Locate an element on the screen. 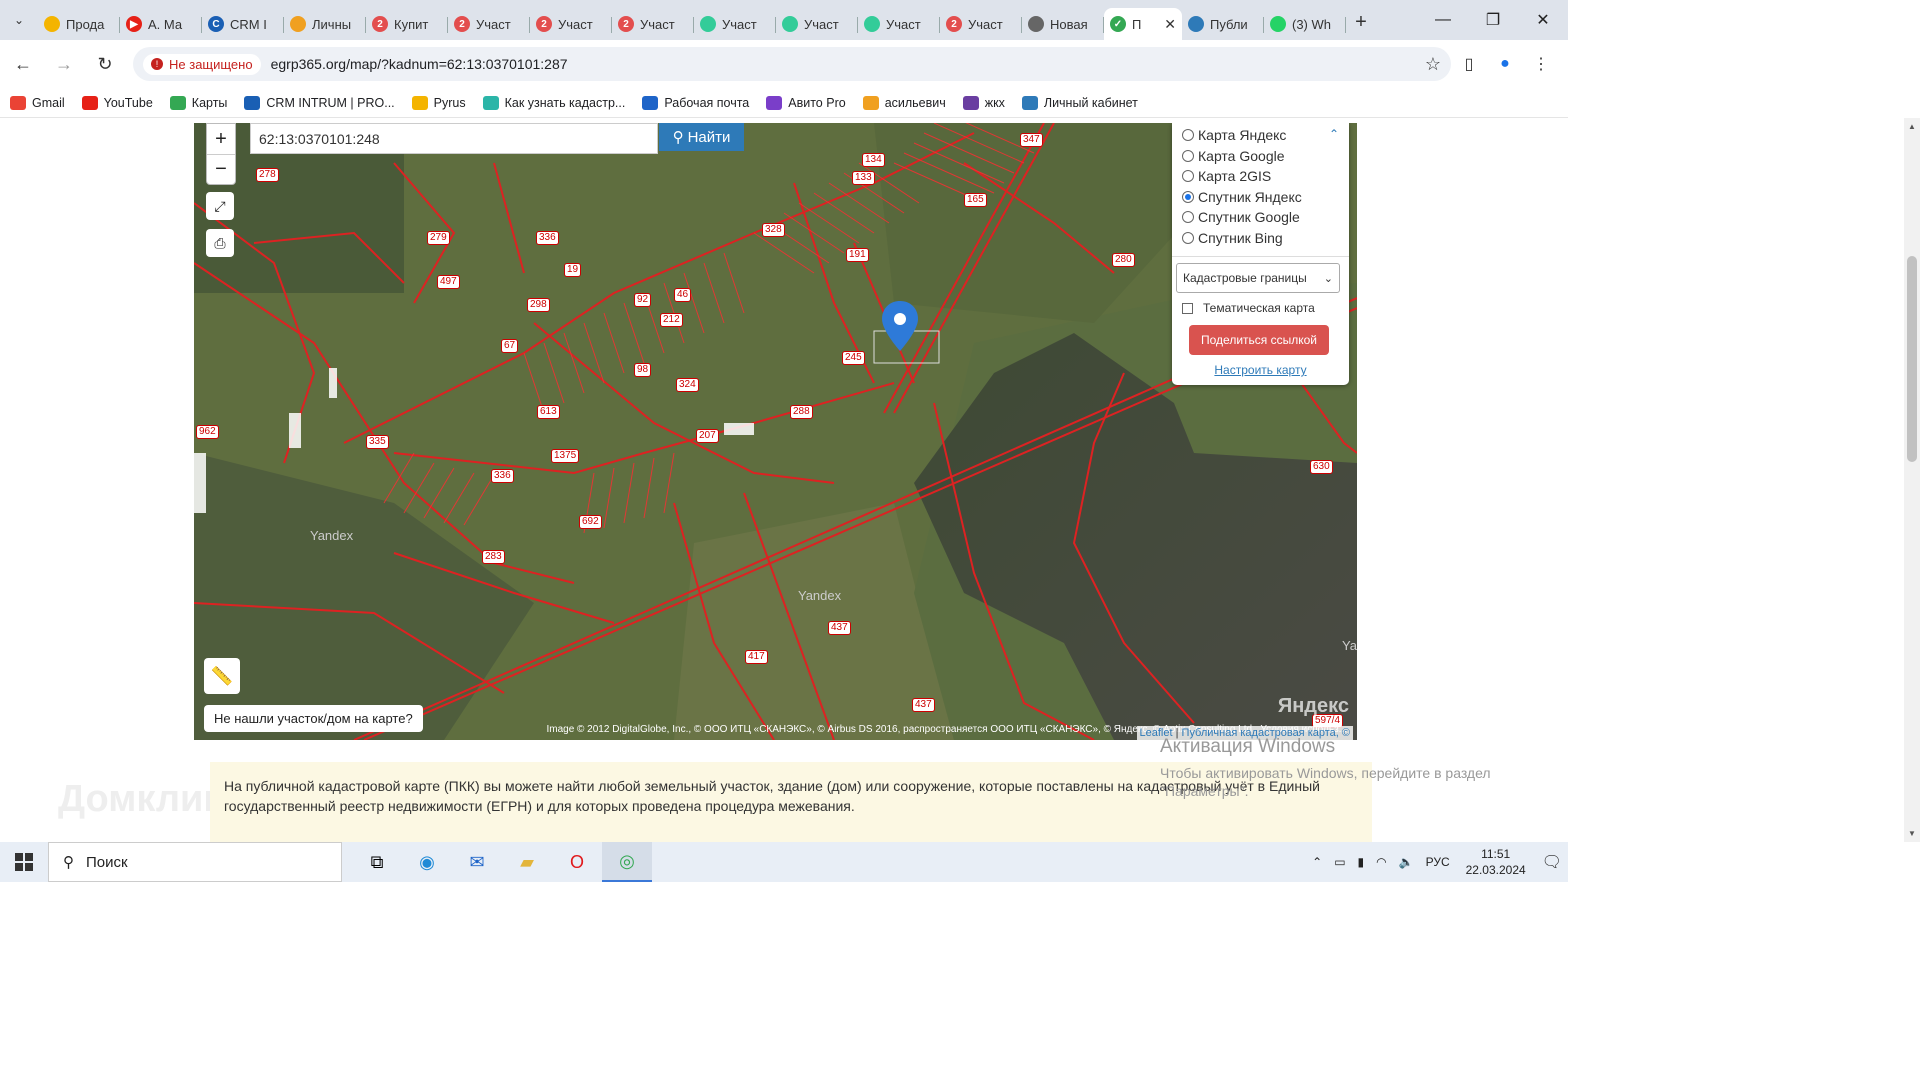  bookmark-item: жкх is located at coordinates (983, 102).